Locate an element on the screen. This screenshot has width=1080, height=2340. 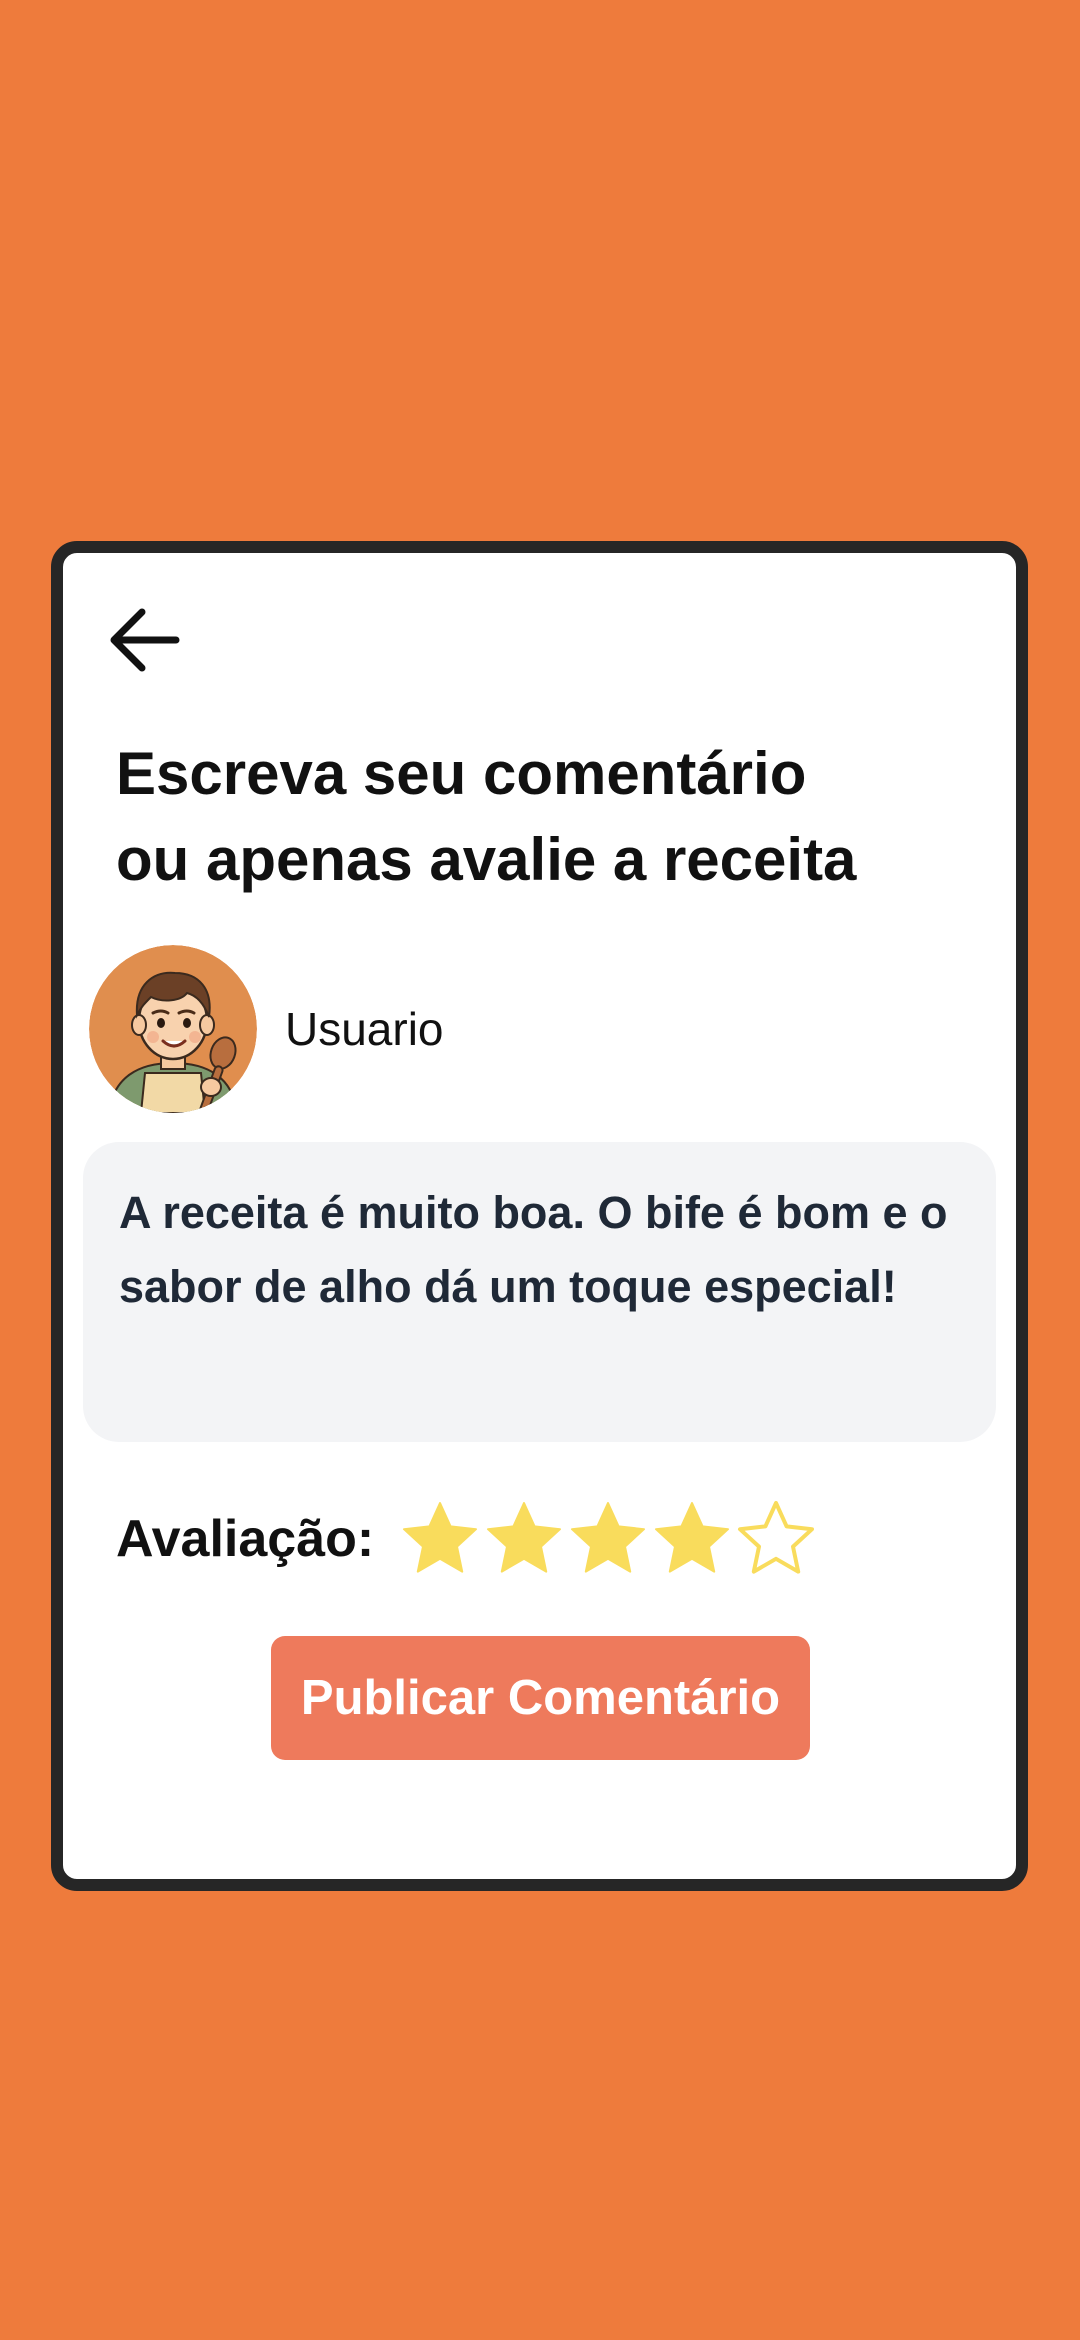
avatar is located at coordinates (173, 1029).